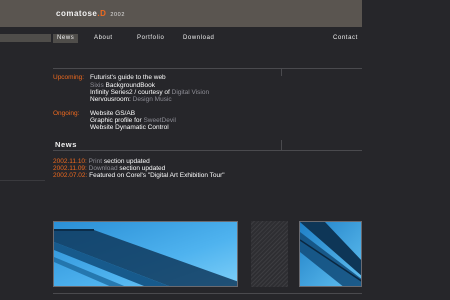  I want to click on ongoing-item: Graphic profile for SweetDevil, so click(133, 120).